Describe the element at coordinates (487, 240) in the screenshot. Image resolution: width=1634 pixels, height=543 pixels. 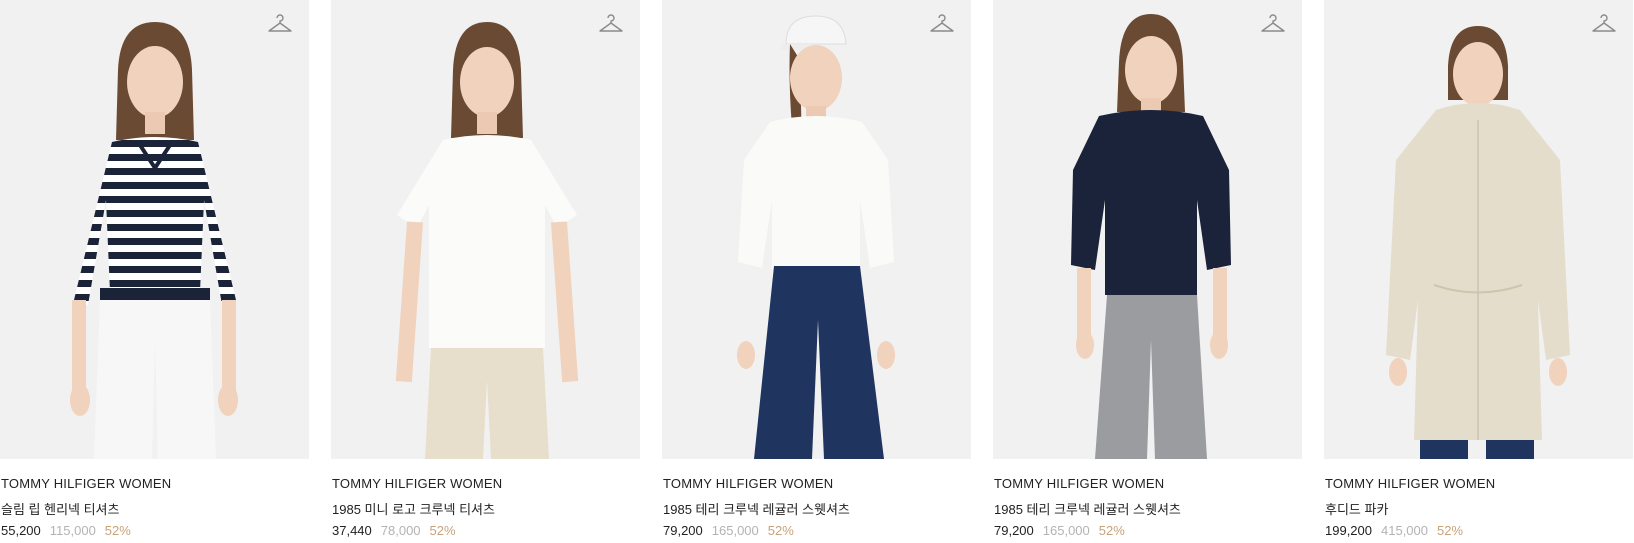
I see `model-white-crew-tee-image` at that location.